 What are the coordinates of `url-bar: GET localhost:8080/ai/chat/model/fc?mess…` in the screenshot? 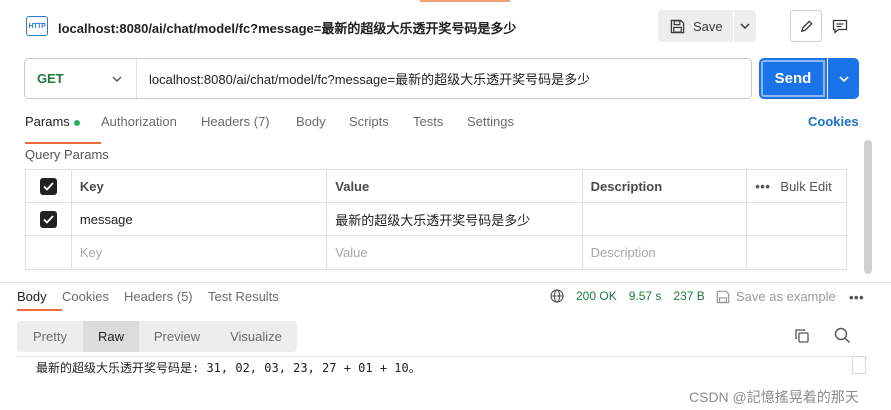 It's located at (388, 78).